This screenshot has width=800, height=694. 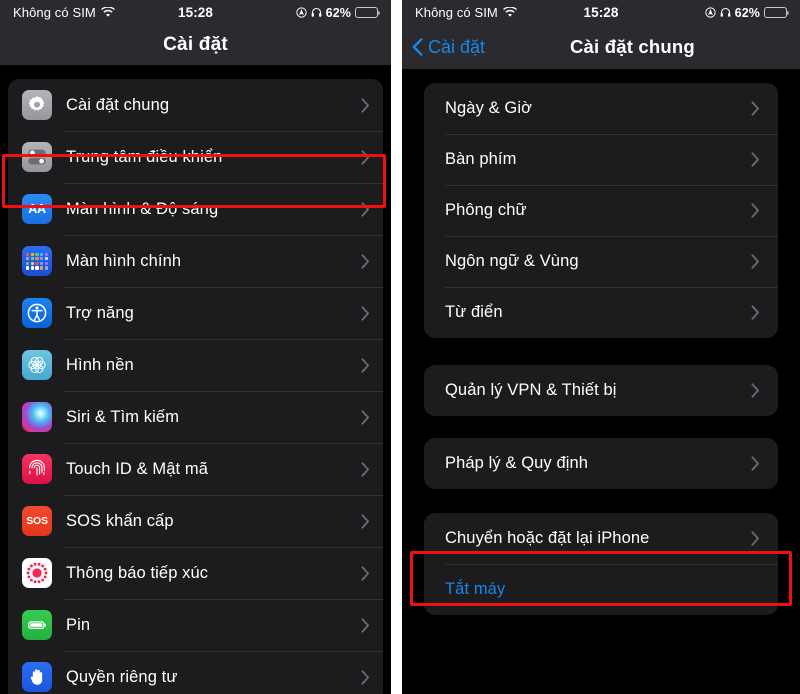 I want to click on nav-bar-right: Cài đặt Cài đặt chung, so click(x=601, y=47).